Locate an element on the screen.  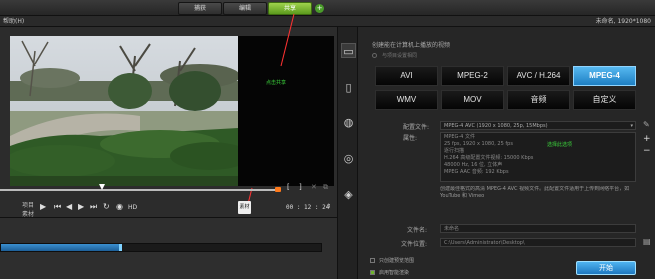
radio-same-as-project is located at coordinates (374, 55).